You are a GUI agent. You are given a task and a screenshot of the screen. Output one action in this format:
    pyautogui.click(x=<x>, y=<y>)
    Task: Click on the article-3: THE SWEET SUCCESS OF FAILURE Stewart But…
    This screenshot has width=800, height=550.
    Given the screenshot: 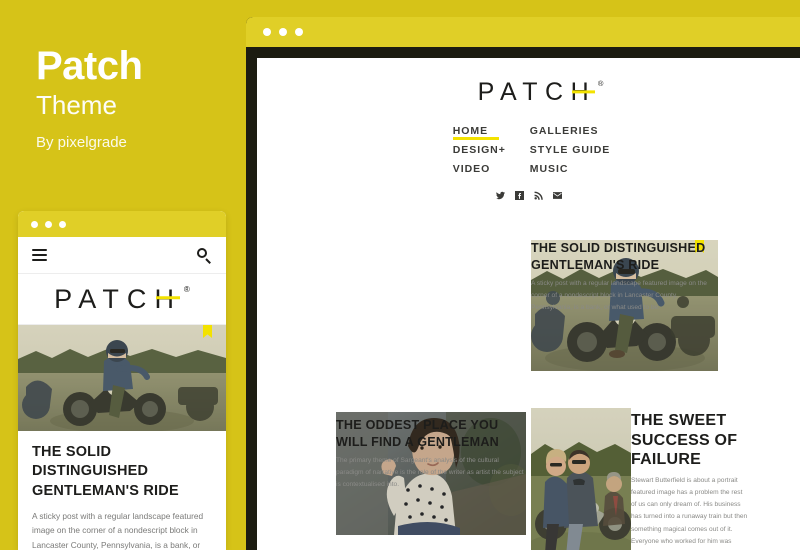 What is the action you would take?
    pyautogui.click(x=690, y=480)
    